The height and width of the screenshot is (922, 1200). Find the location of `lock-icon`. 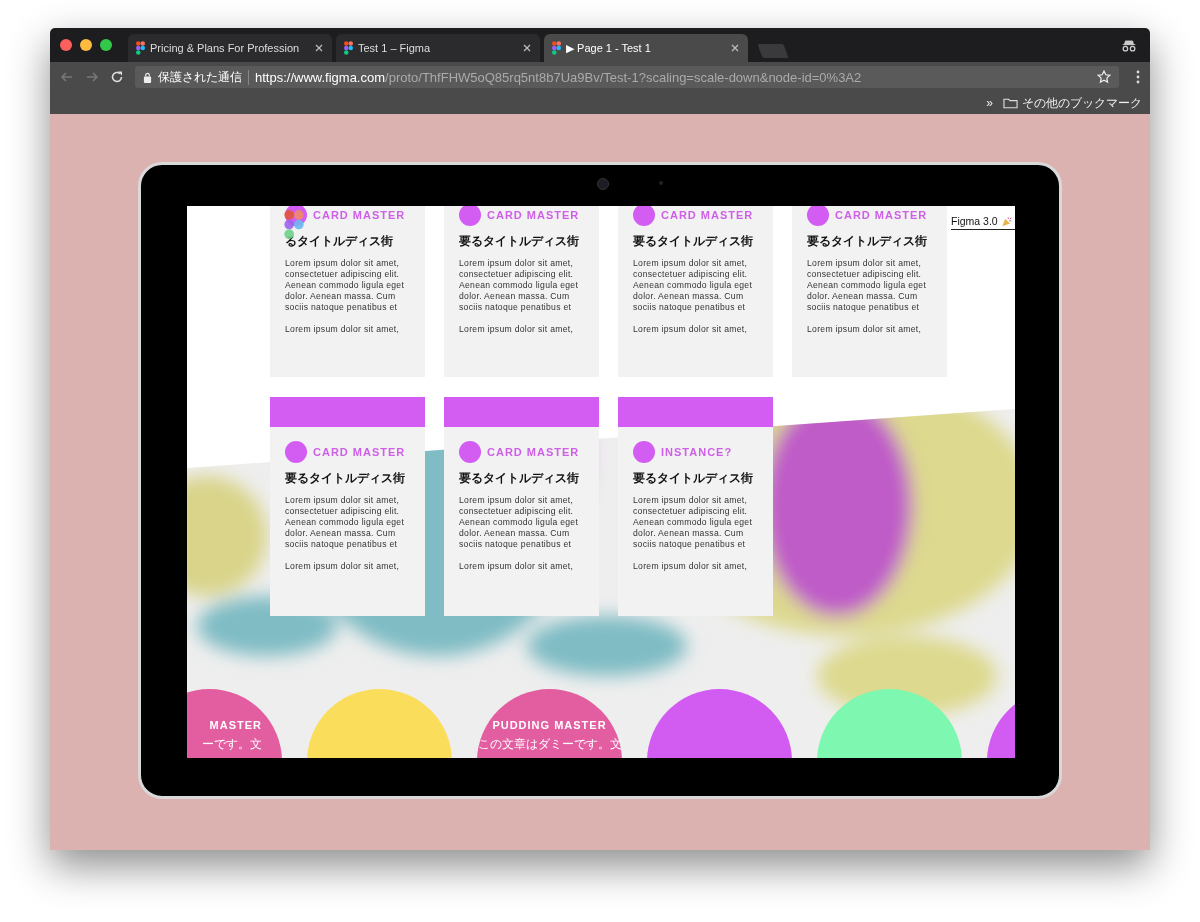

lock-icon is located at coordinates (147, 77).